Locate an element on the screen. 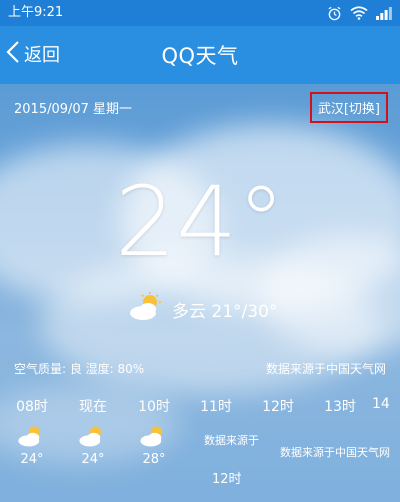  data-source-fragment: 数据来源于中国天气网 is located at coordinates (335, 452).